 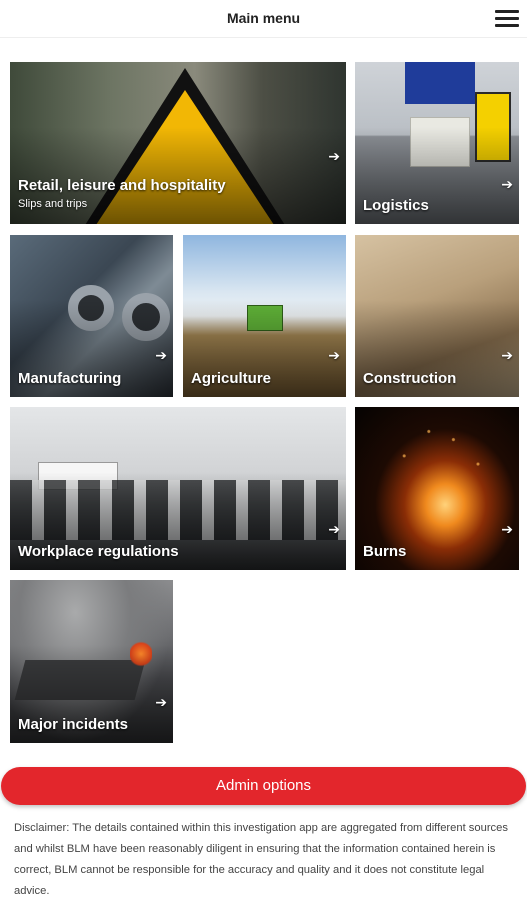 What do you see at coordinates (53, 204) in the screenshot?
I see `tile-subtitle: Slips and trips` at bounding box center [53, 204].